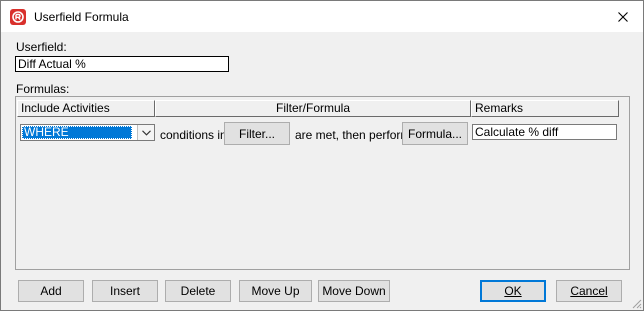  What do you see at coordinates (81, 17) in the screenshot?
I see `window-title: Userfield Formula` at bounding box center [81, 17].